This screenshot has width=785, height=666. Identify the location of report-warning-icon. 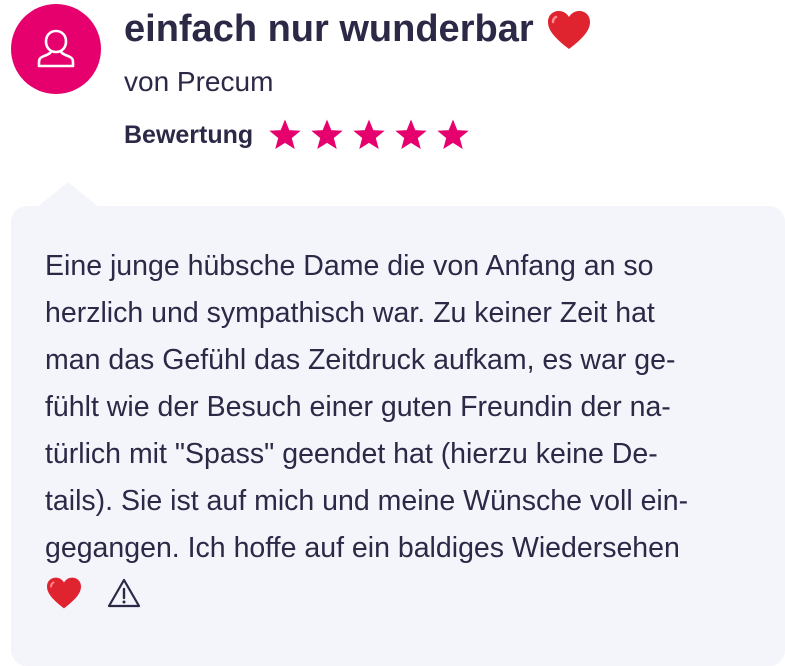
(124, 593).